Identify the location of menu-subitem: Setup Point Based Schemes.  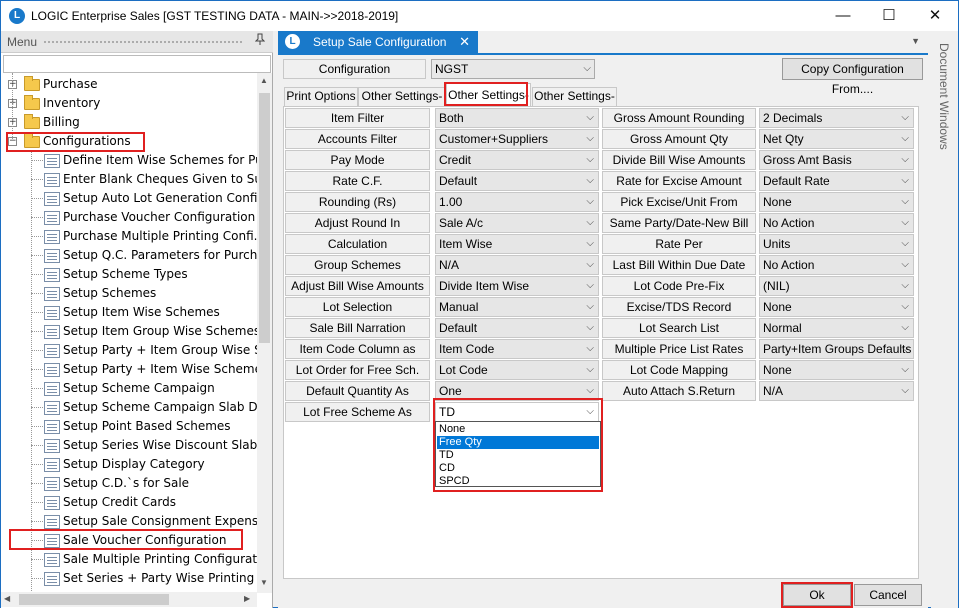
(129, 426).